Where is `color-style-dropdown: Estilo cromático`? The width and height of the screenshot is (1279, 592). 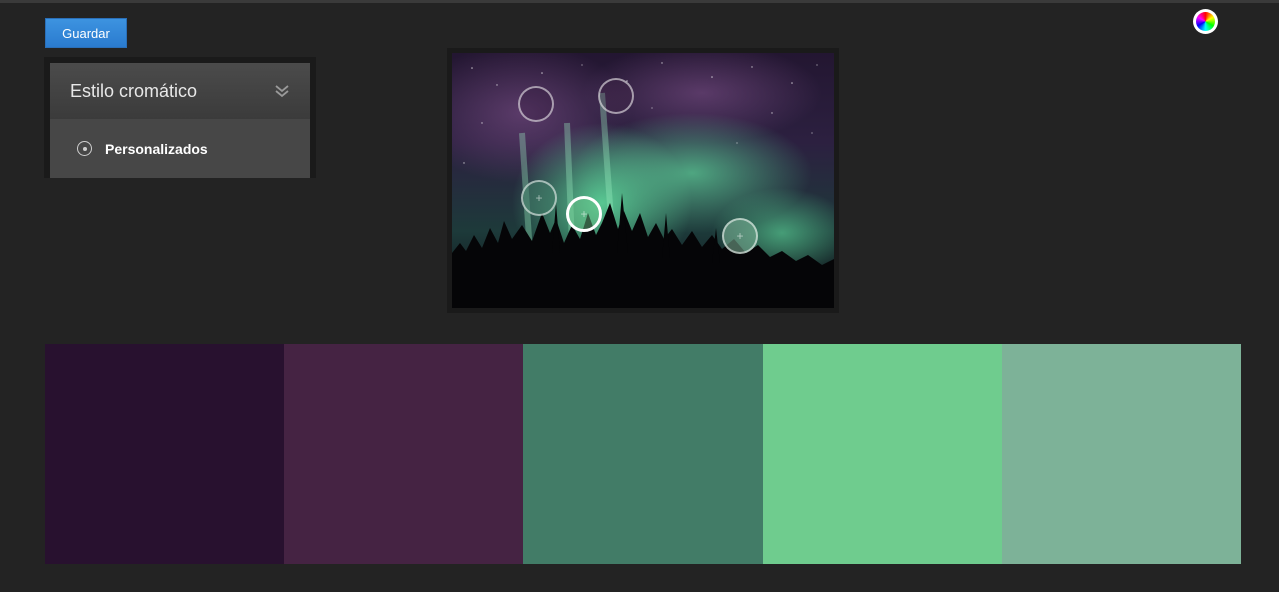
color-style-dropdown: Estilo cromático is located at coordinates (180, 91).